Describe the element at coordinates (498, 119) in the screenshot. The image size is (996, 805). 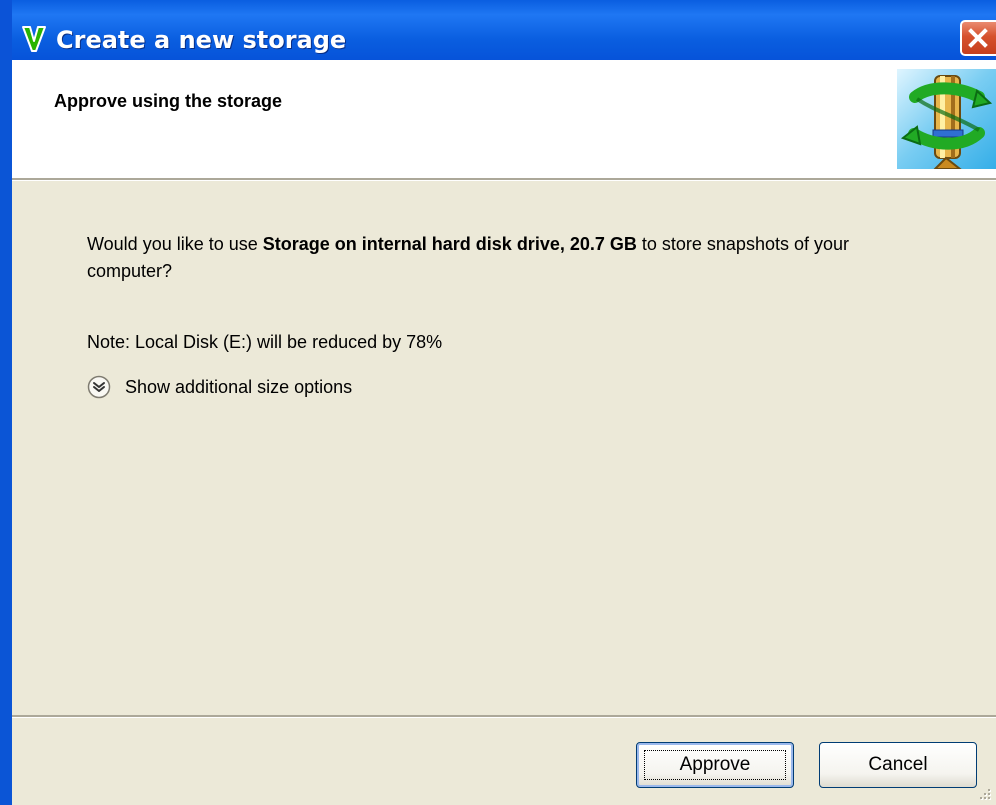
I see `dialog-header: Approve using the storage` at that location.